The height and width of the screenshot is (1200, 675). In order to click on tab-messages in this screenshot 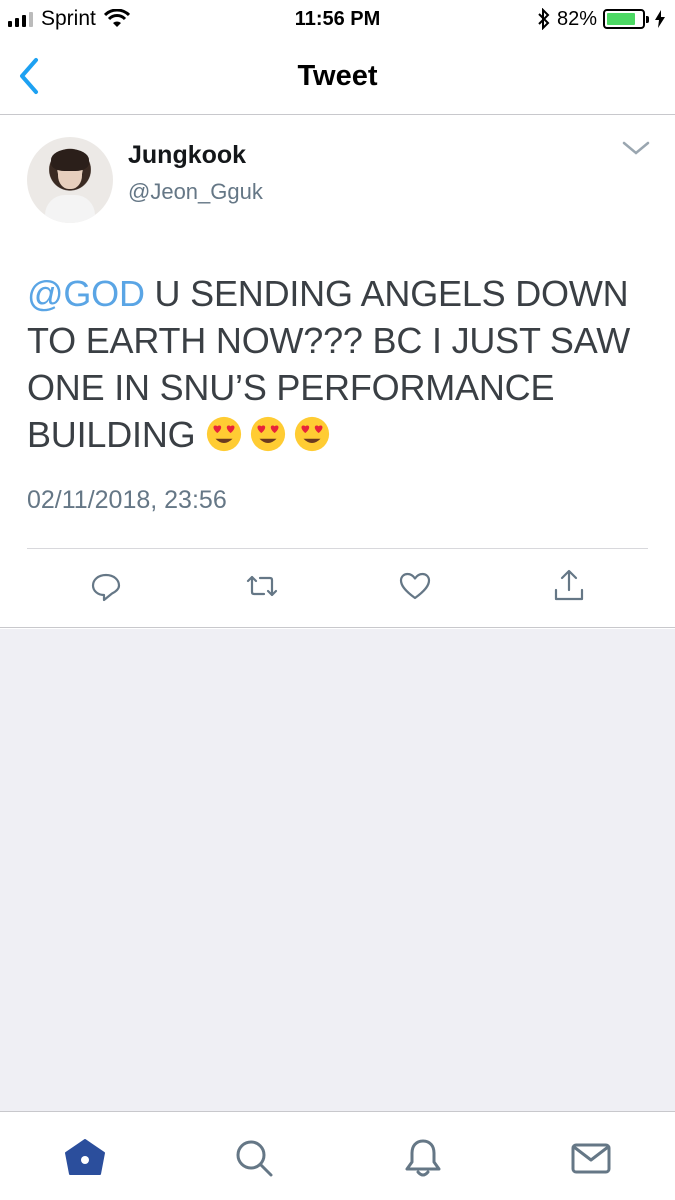, I will do `click(591, 1158)`.